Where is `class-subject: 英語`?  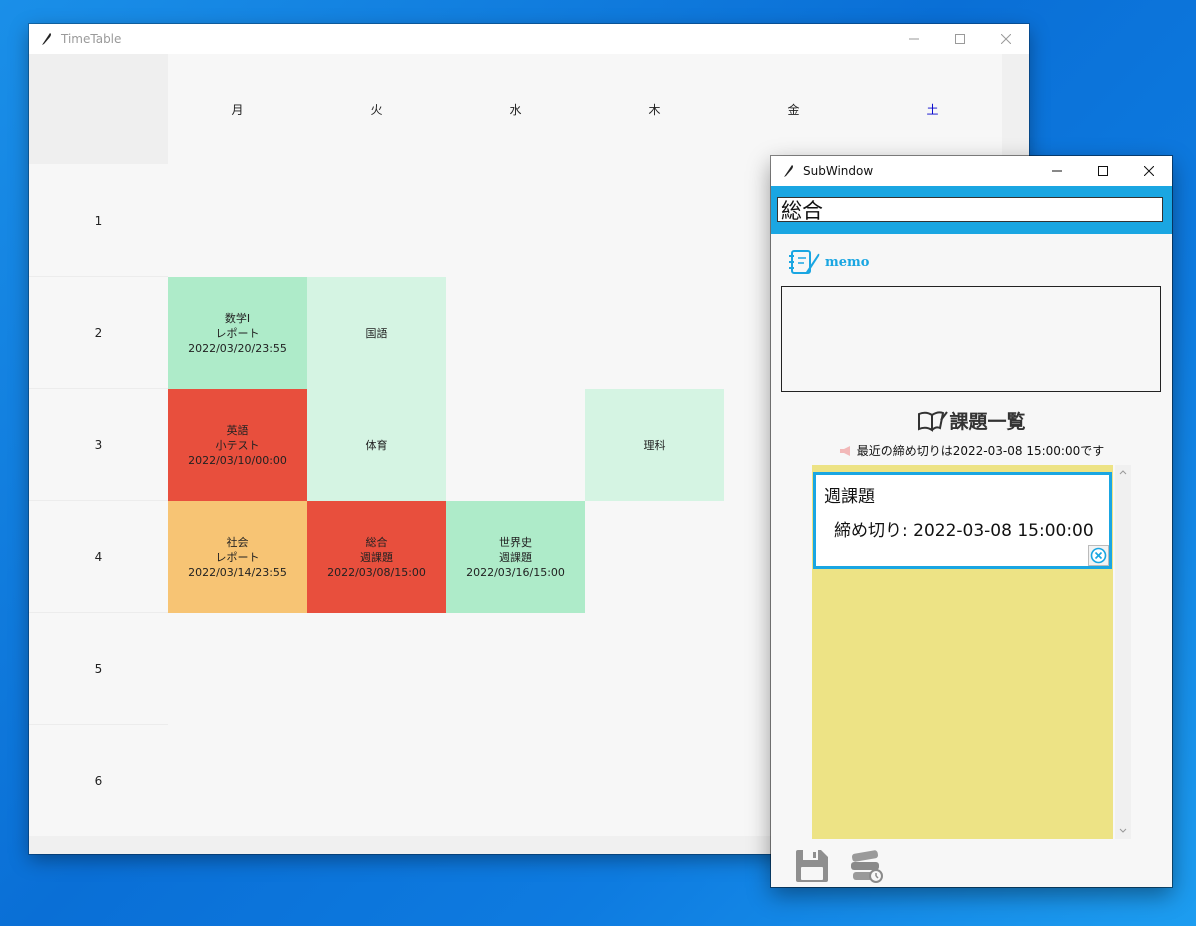
class-subject: 英語 is located at coordinates (237, 430).